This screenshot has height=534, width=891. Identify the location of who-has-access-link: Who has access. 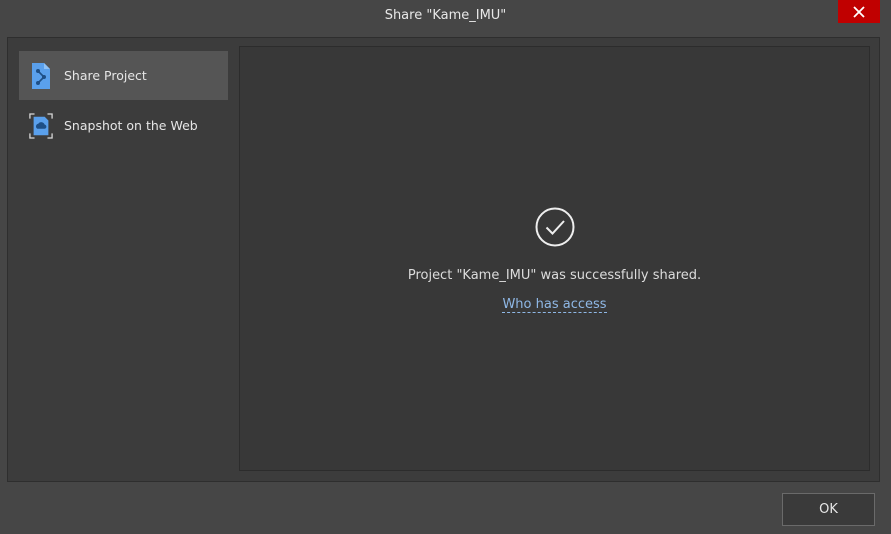
(554, 305).